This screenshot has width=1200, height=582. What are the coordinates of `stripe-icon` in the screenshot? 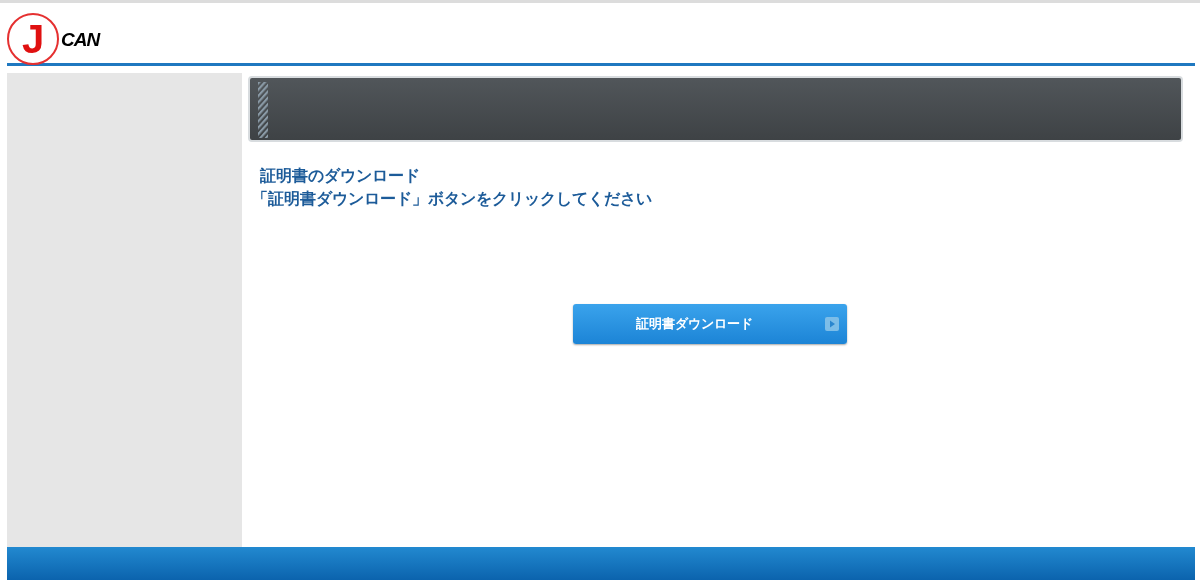 It's located at (263, 110).